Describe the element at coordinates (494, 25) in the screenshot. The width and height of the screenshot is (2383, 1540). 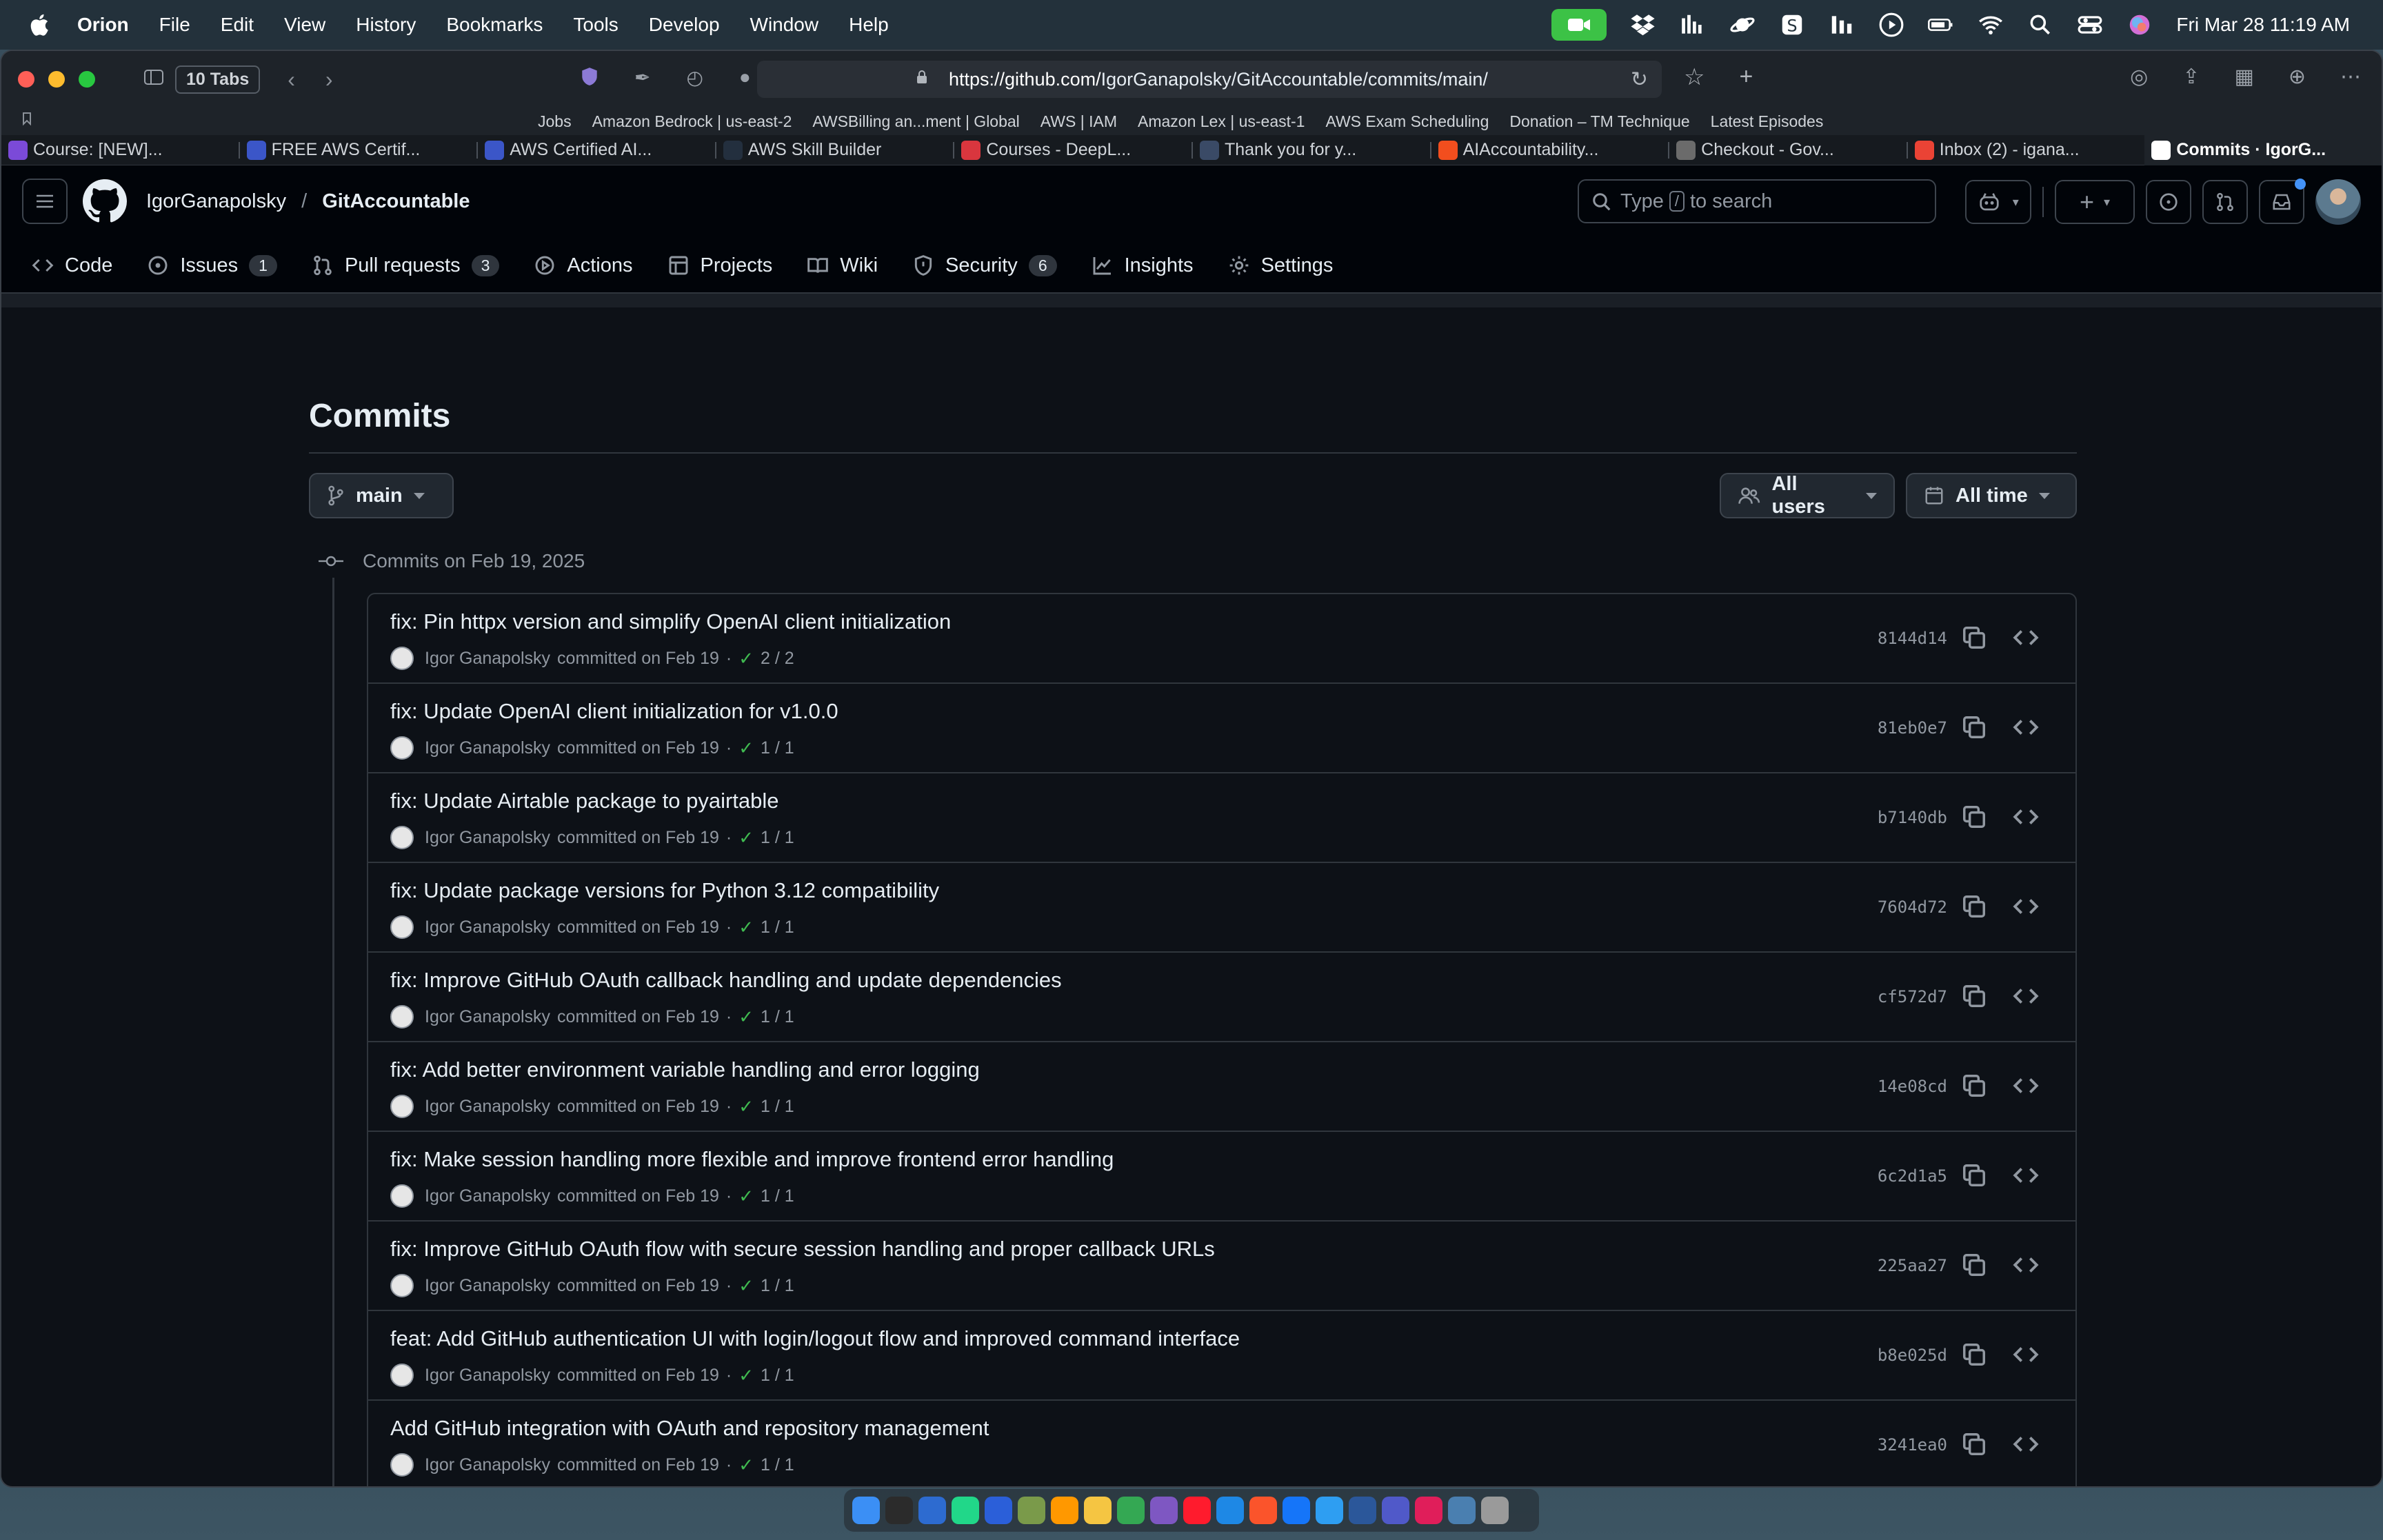
I see `menu-bookmarks: Bookmarks` at that location.